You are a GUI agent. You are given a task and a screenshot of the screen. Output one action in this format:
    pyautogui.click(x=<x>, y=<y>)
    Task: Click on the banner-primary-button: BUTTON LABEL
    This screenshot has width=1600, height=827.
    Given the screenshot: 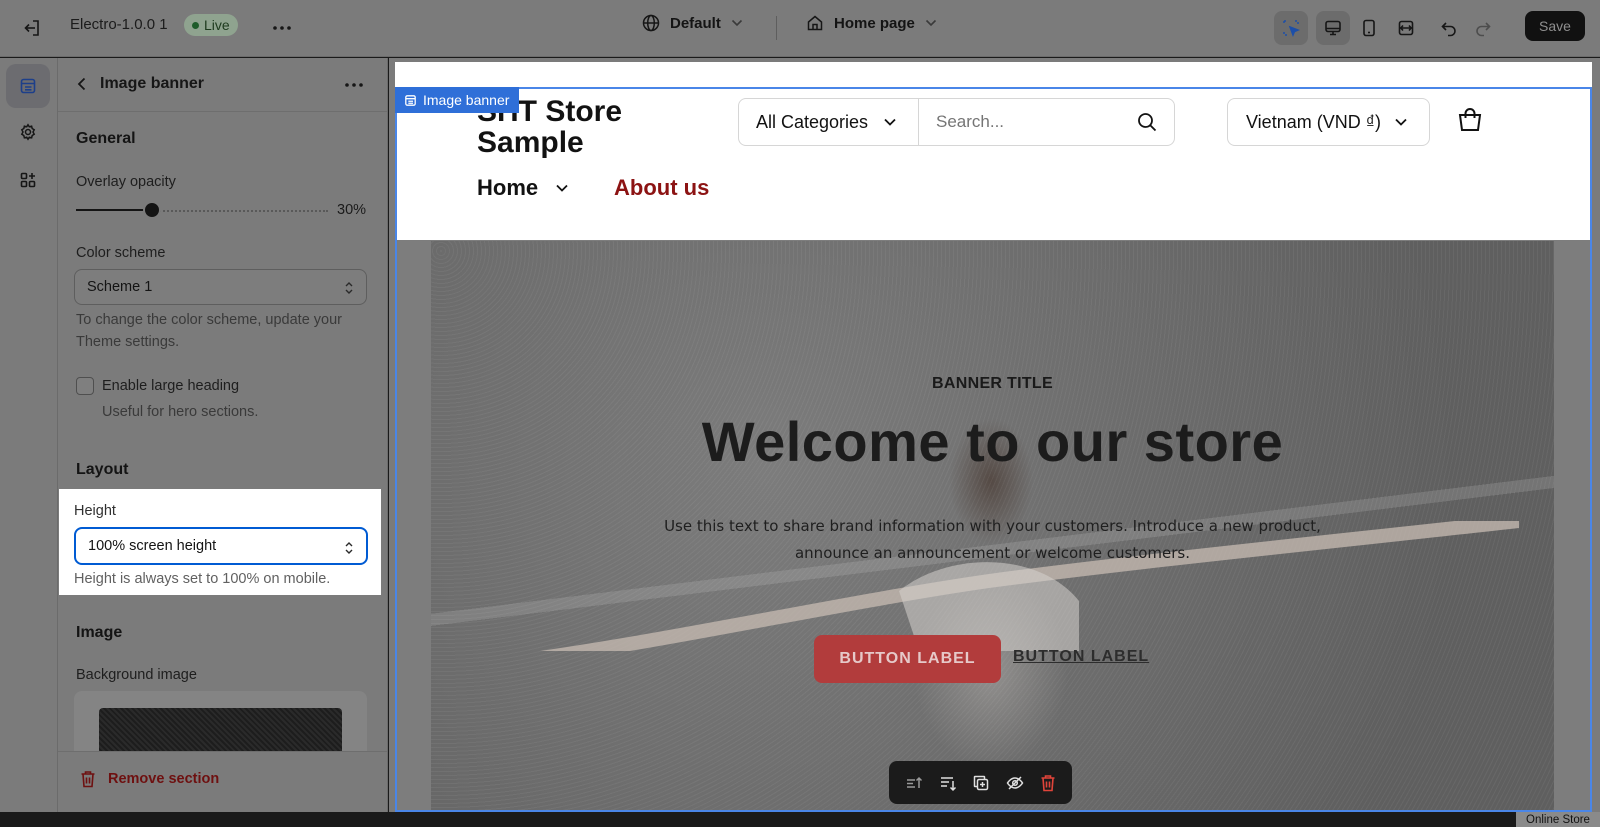 What is the action you would take?
    pyautogui.click(x=907, y=659)
    